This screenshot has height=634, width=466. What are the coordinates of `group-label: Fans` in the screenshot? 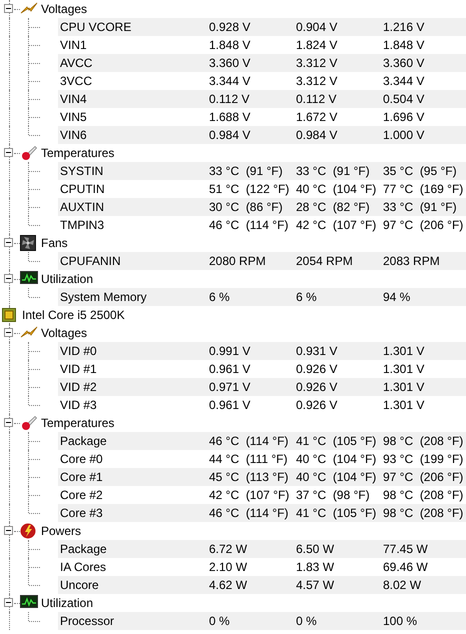 It's located at (54, 243).